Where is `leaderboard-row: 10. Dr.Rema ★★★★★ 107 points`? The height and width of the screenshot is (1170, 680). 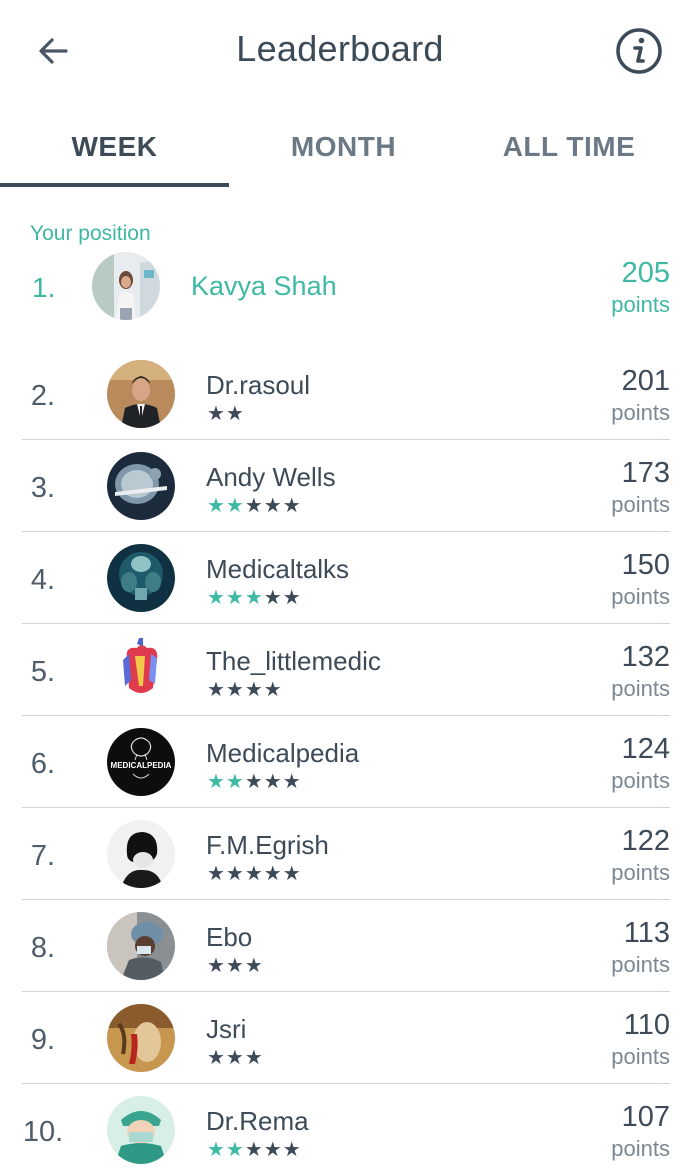 leaderboard-row: 10. Dr.Rema ★★★★★ 107 points is located at coordinates (340, 1127).